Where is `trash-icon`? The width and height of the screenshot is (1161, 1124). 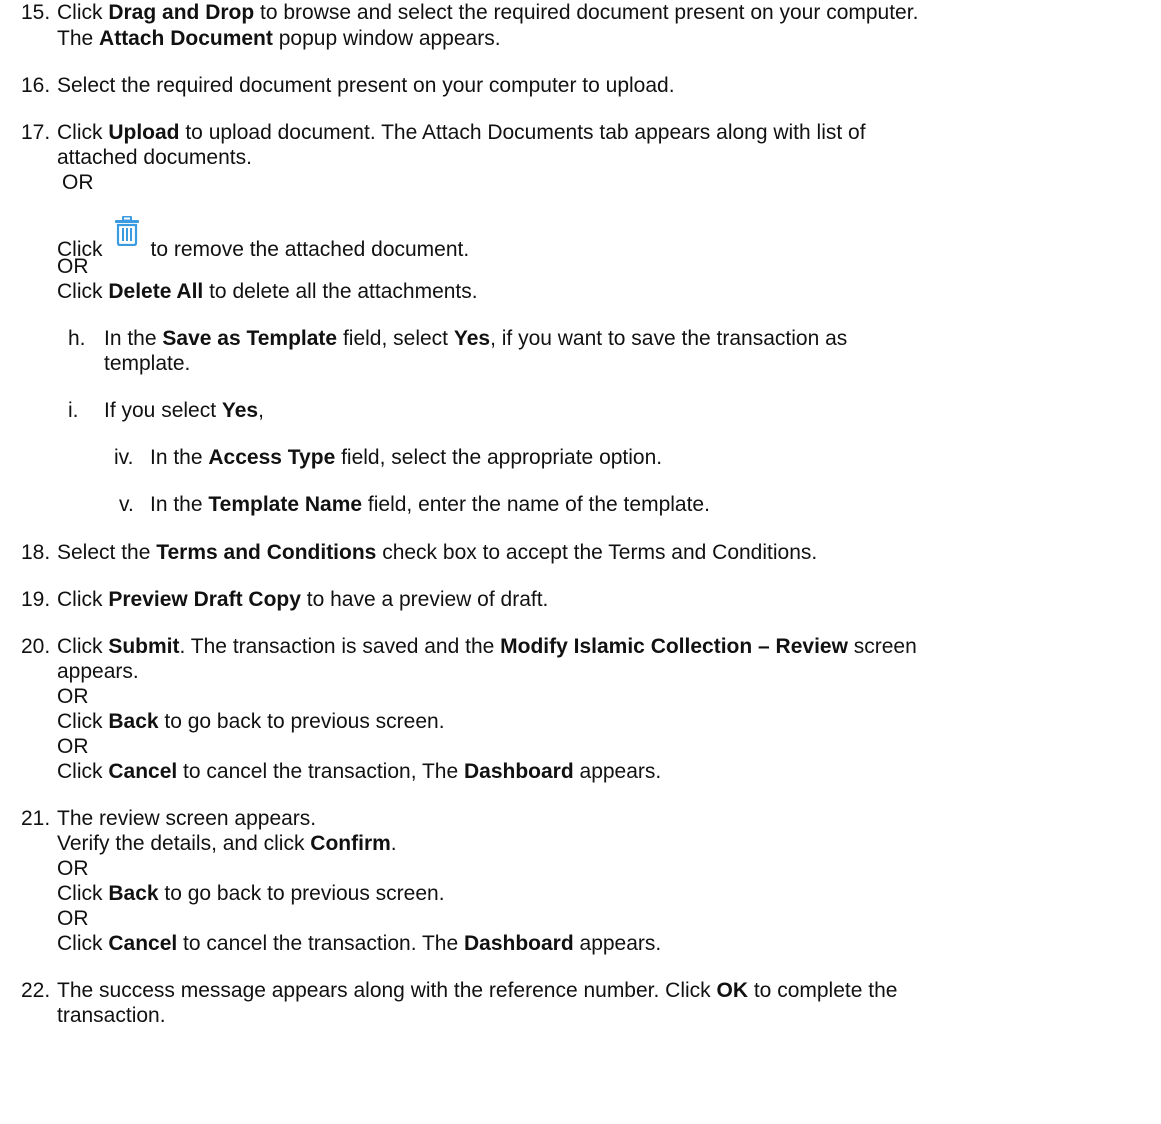
trash-icon is located at coordinates (127, 231).